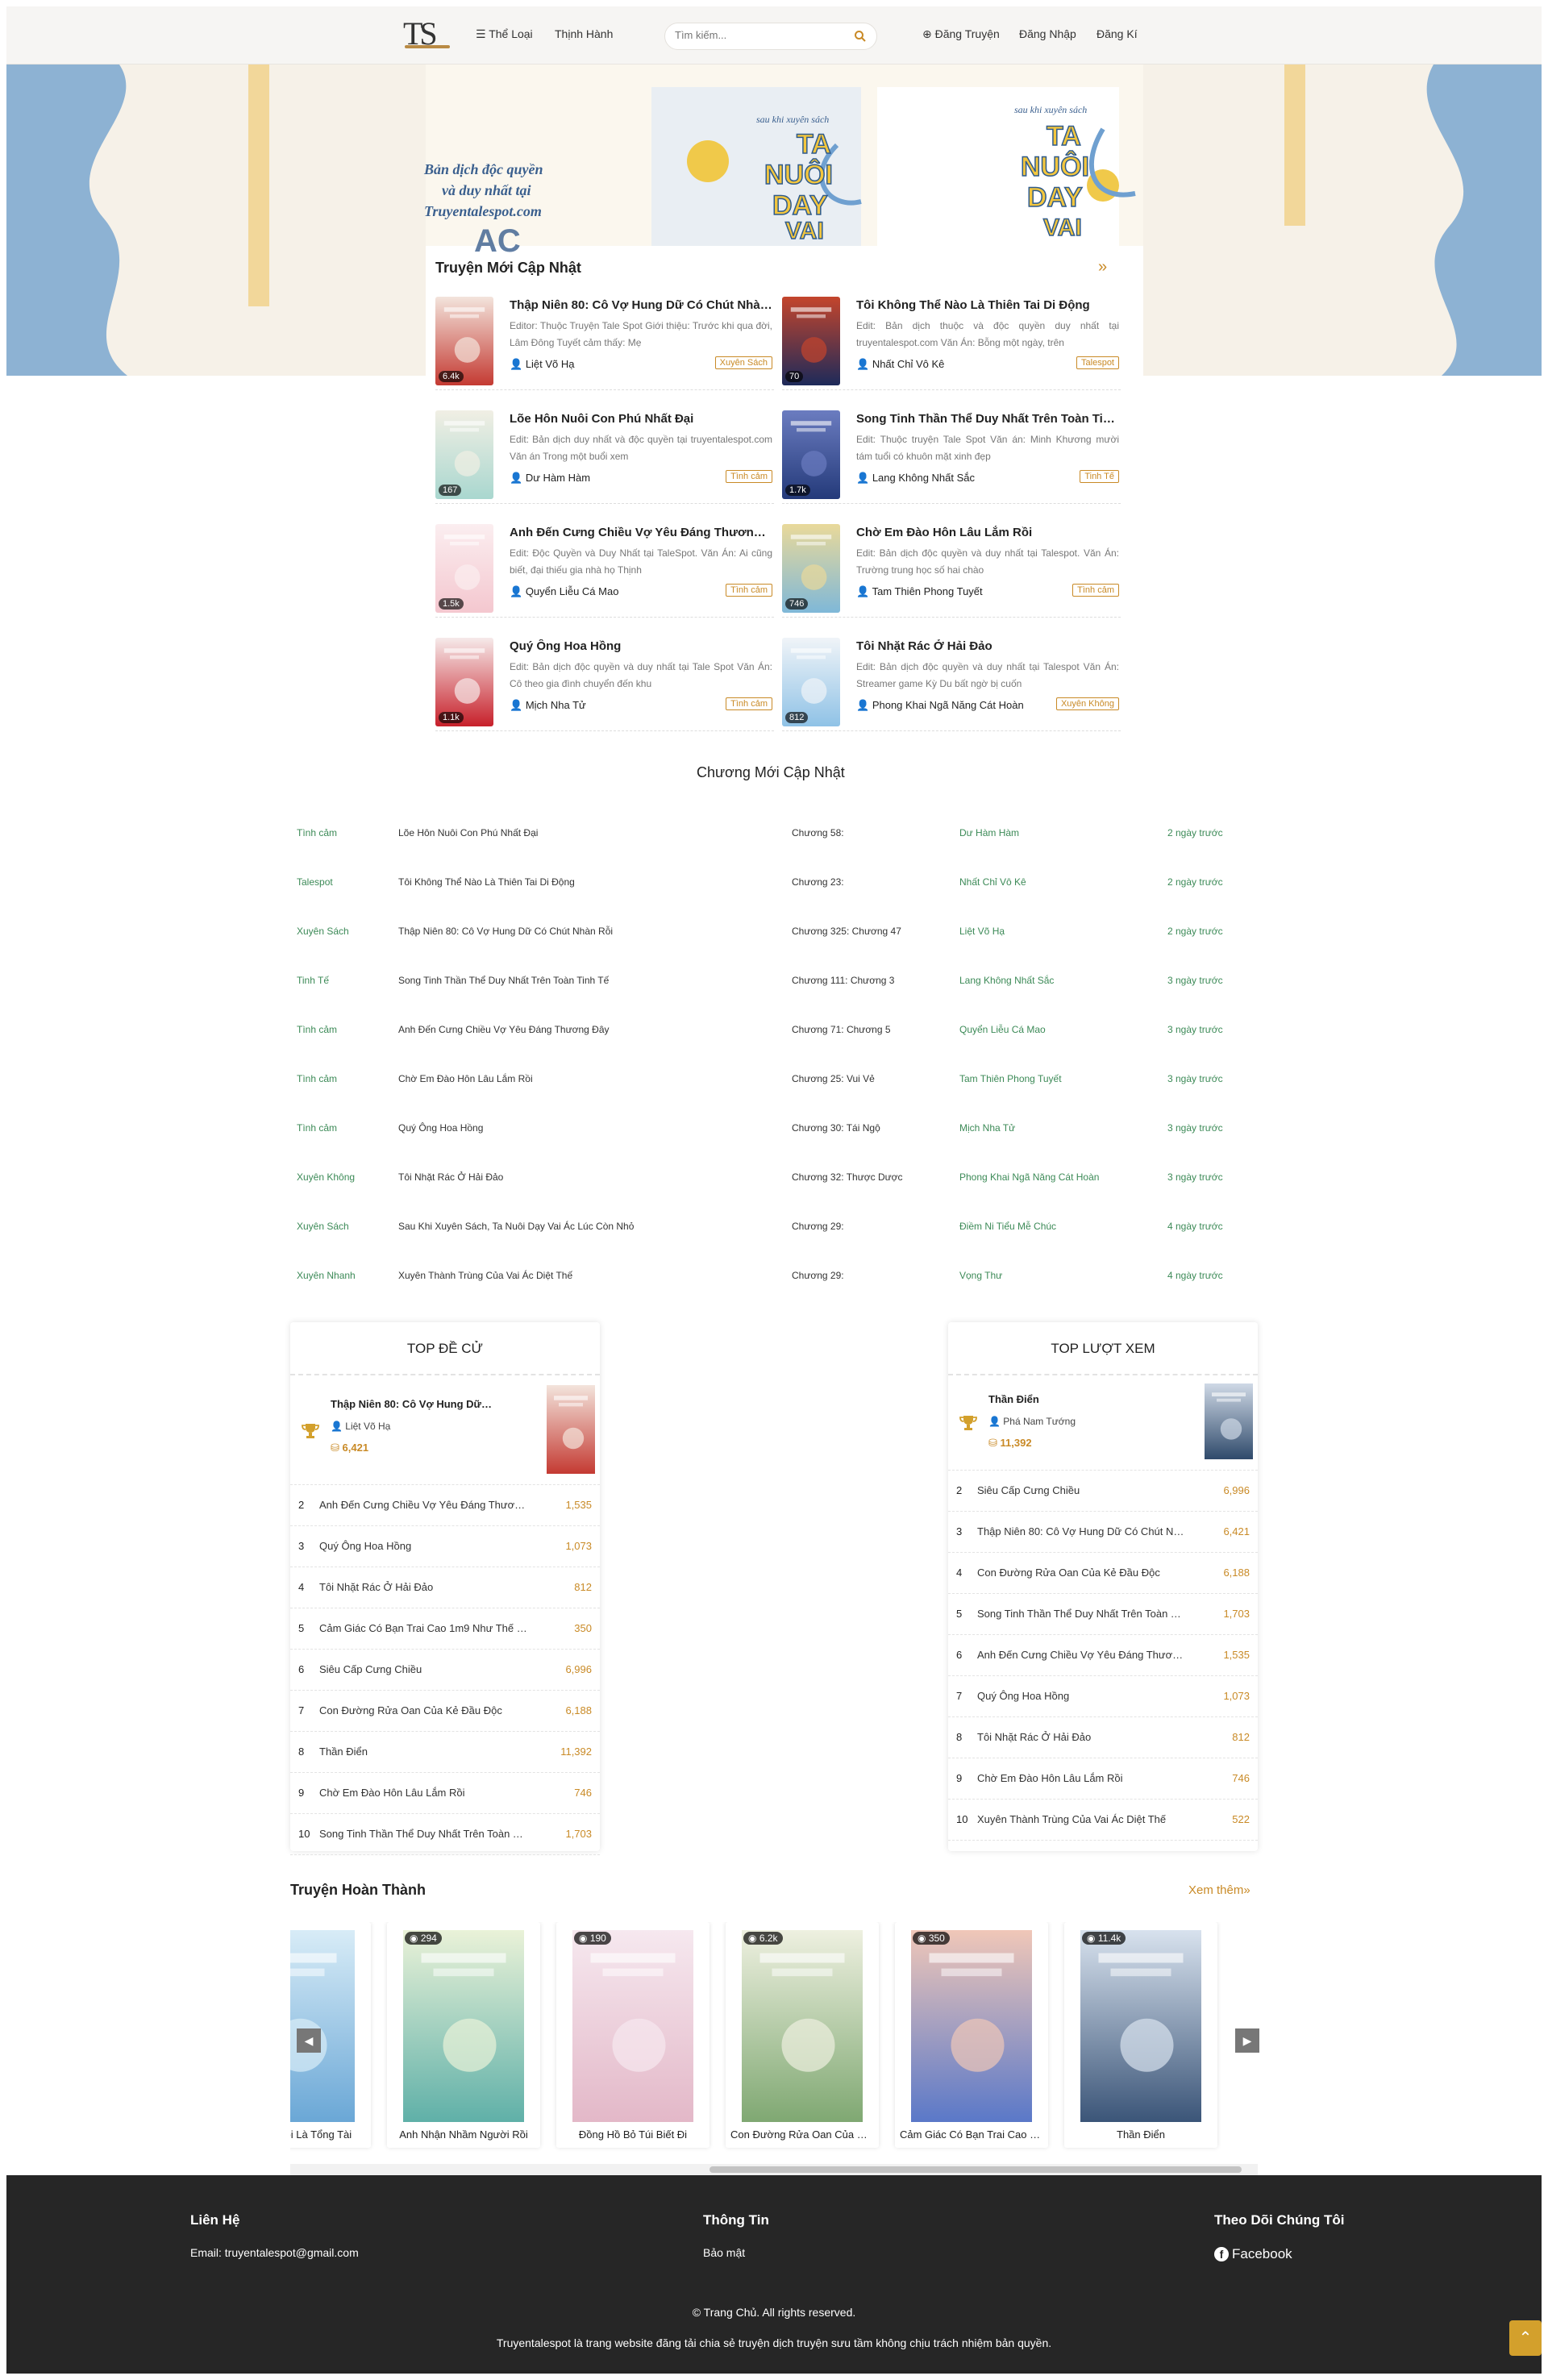 This screenshot has width=1548, height=2380. Describe the element at coordinates (315, 882) in the screenshot. I see `chapter-genre: Talespot` at that location.